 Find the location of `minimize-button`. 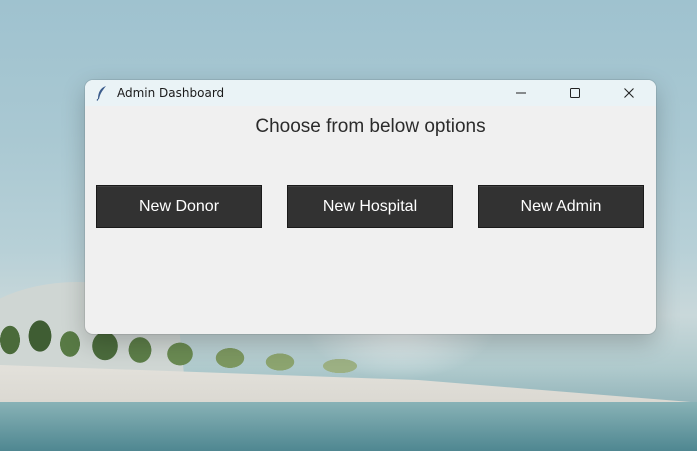

minimize-button is located at coordinates (521, 93).